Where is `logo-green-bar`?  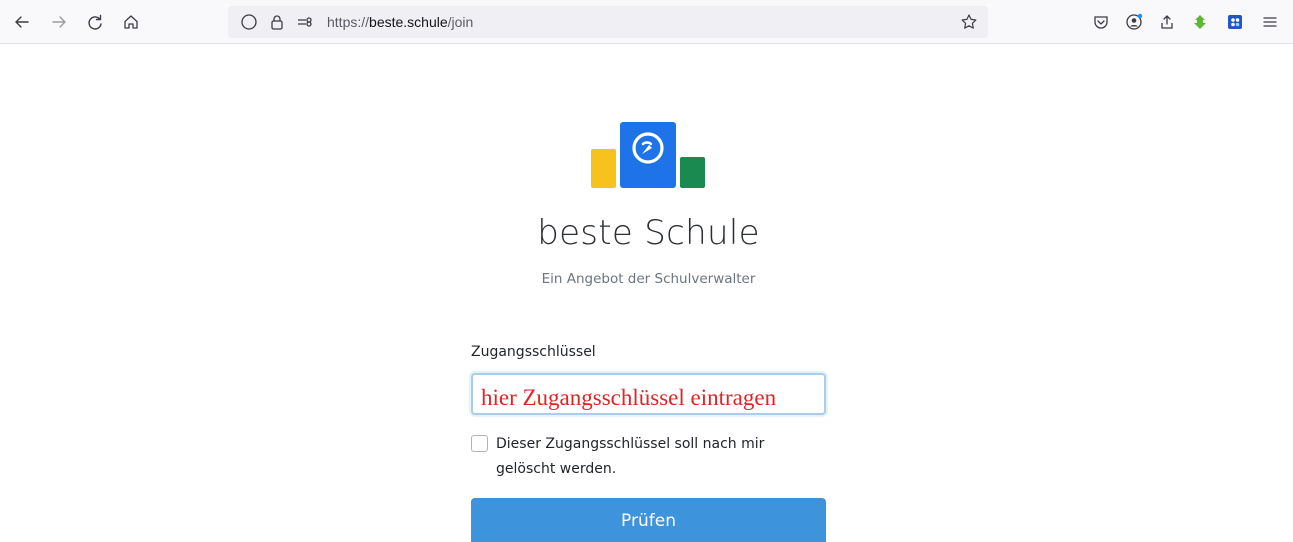
logo-green-bar is located at coordinates (692, 172).